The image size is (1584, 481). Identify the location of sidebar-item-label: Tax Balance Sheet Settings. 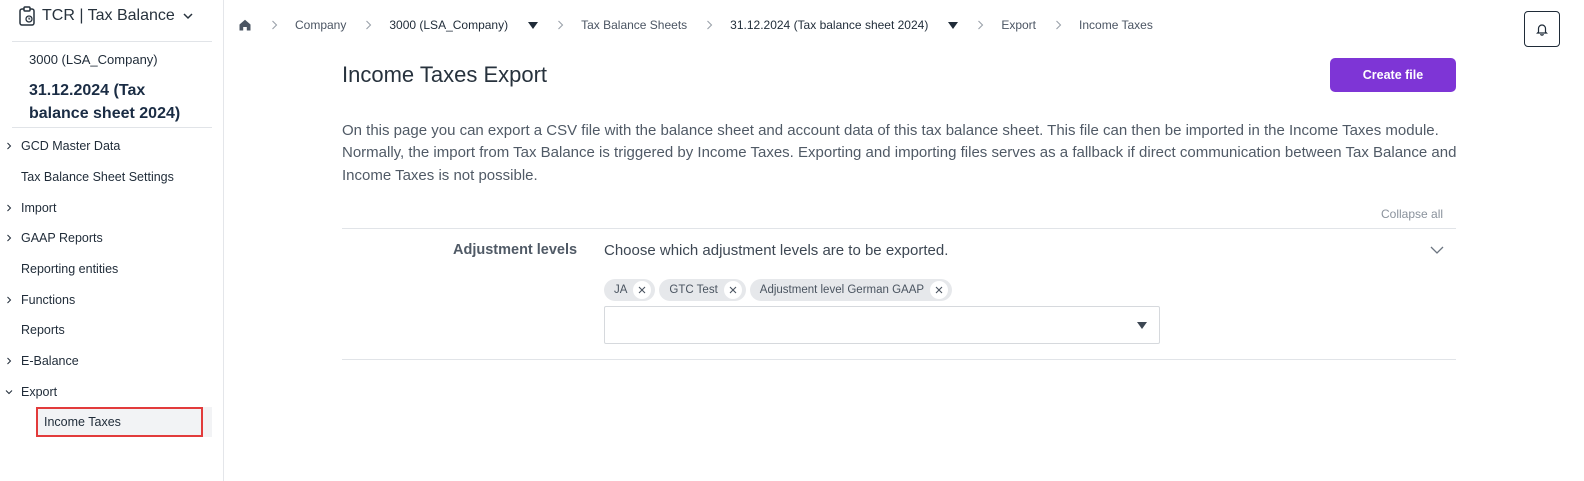
(97, 177).